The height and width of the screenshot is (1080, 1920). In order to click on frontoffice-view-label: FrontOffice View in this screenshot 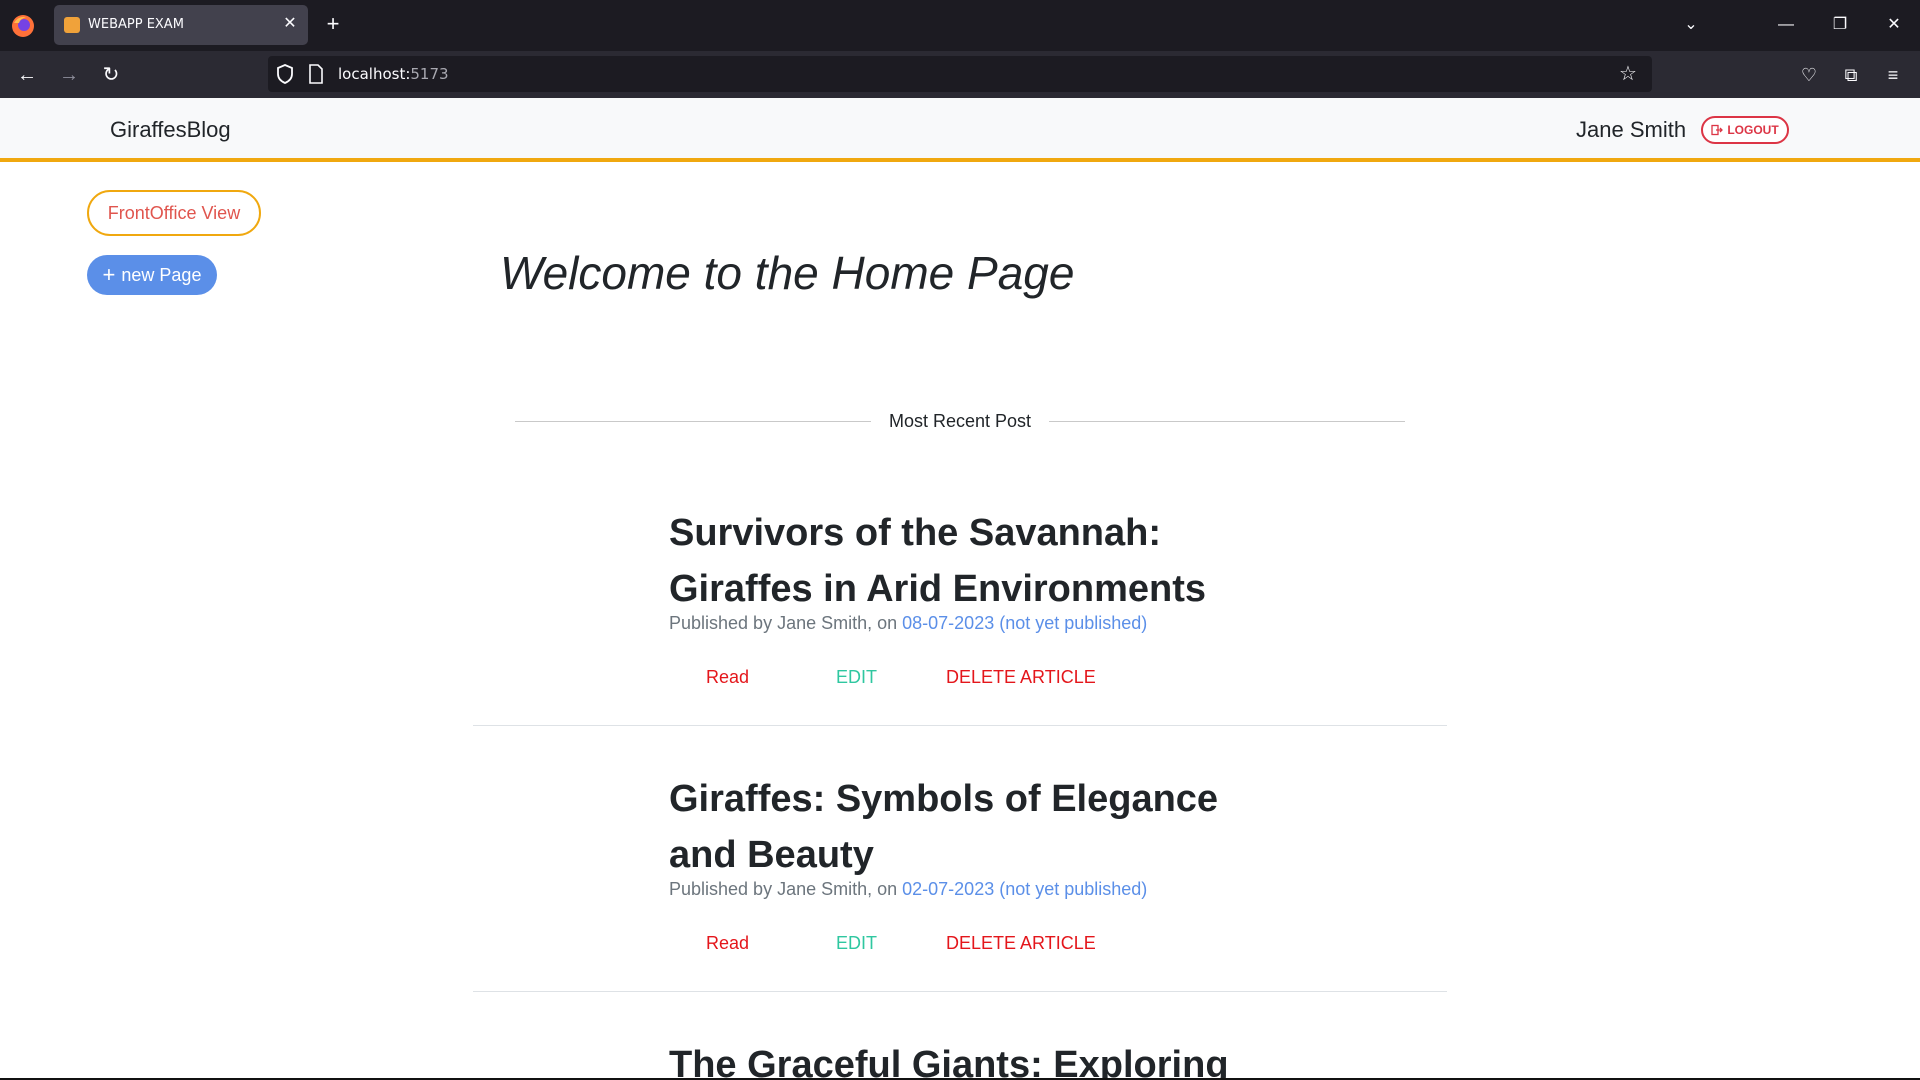, I will do `click(174, 212)`.